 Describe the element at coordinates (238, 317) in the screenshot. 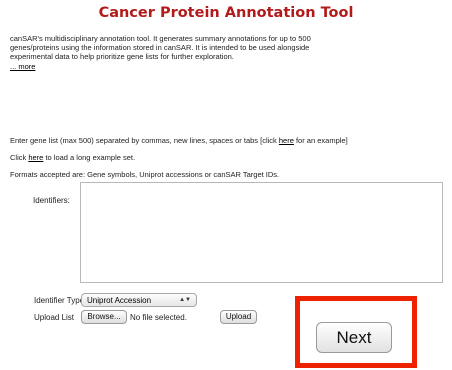

I see `upload-button: Upload` at that location.